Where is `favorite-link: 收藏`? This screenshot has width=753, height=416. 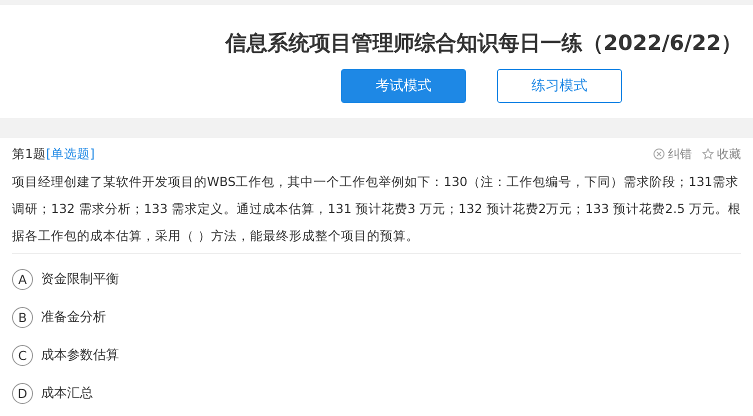 favorite-link: 收藏 is located at coordinates (721, 154).